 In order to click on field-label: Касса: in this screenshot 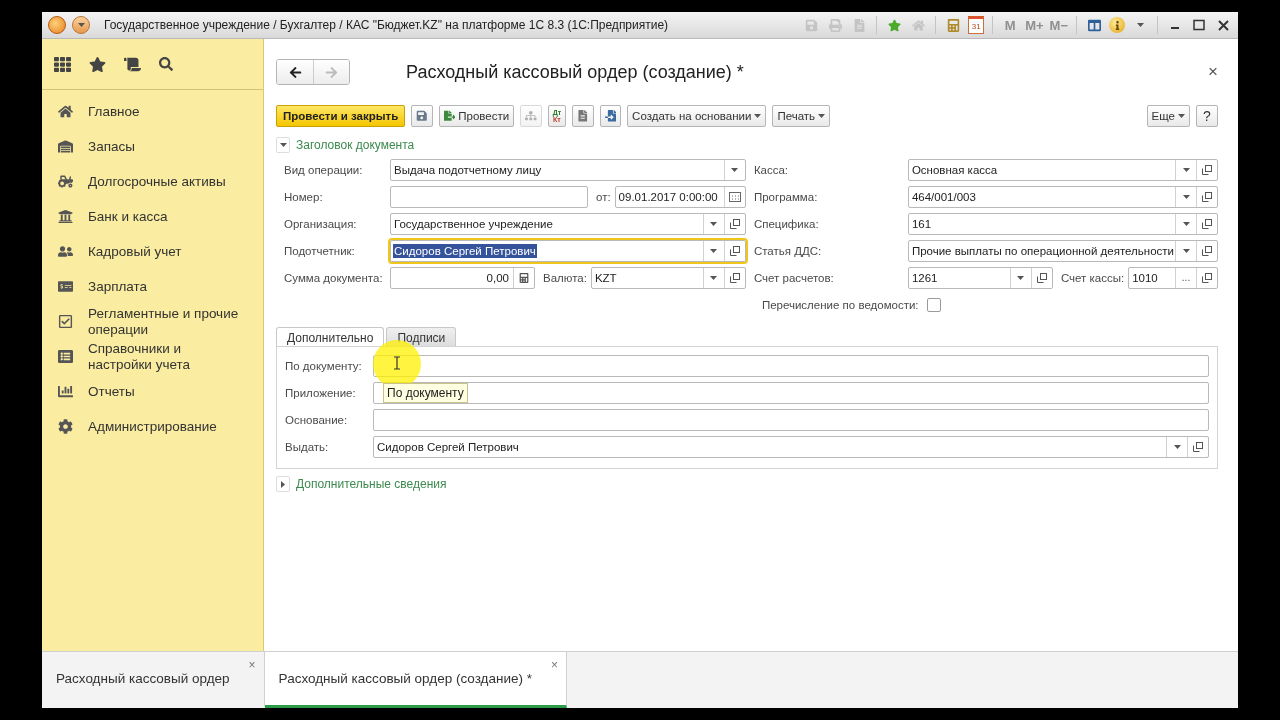, I will do `click(771, 169)`.